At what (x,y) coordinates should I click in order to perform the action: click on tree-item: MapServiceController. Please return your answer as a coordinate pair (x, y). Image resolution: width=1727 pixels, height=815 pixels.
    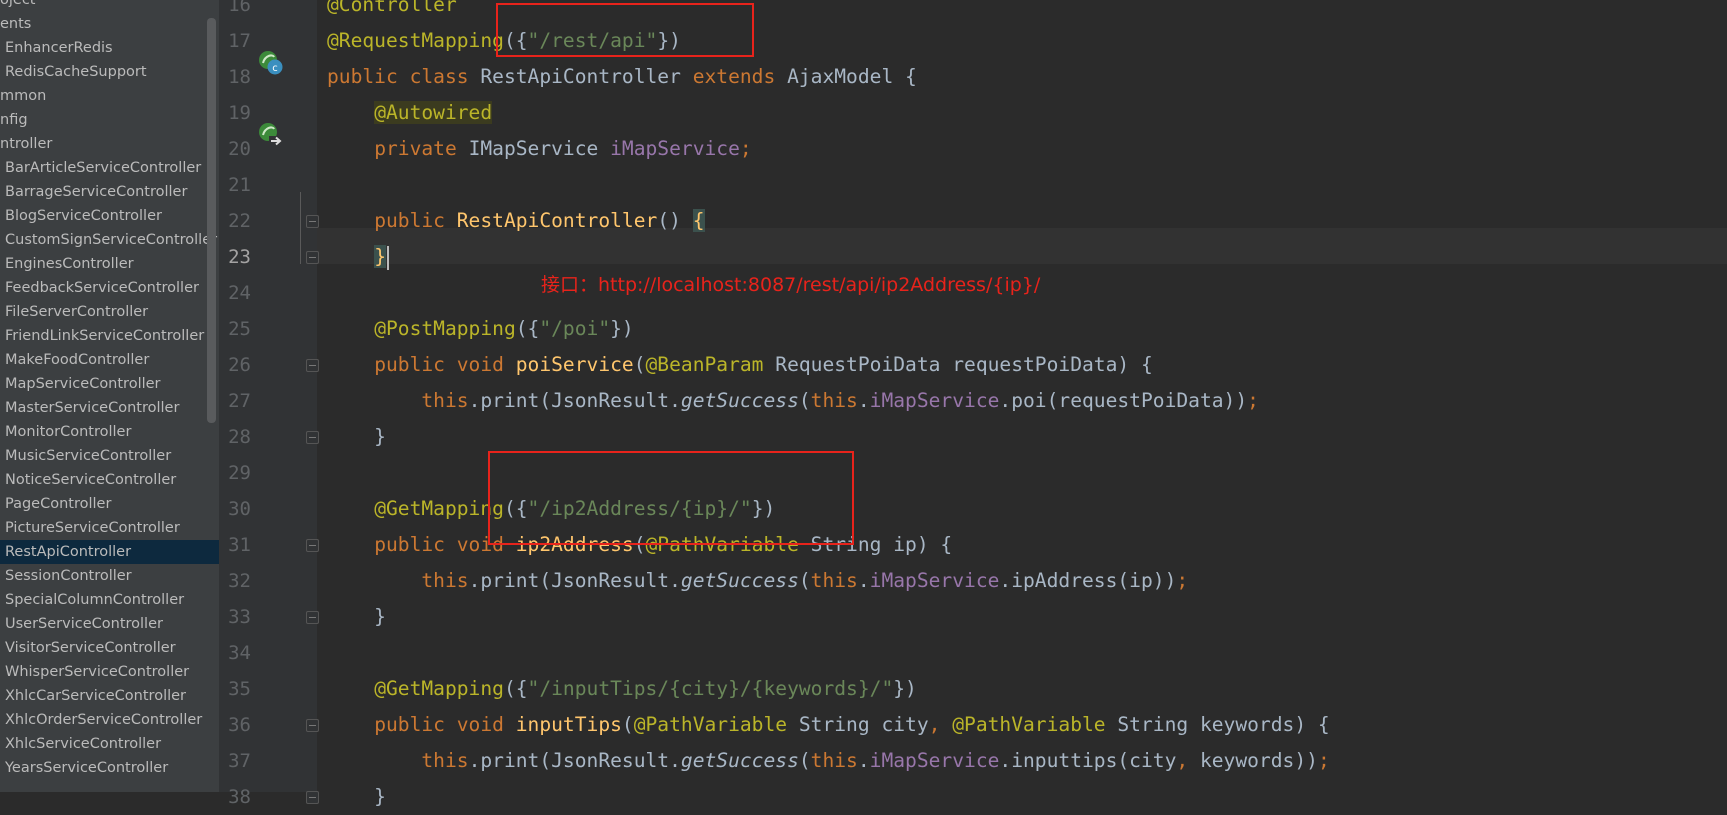
    Looking at the image, I should click on (109, 384).